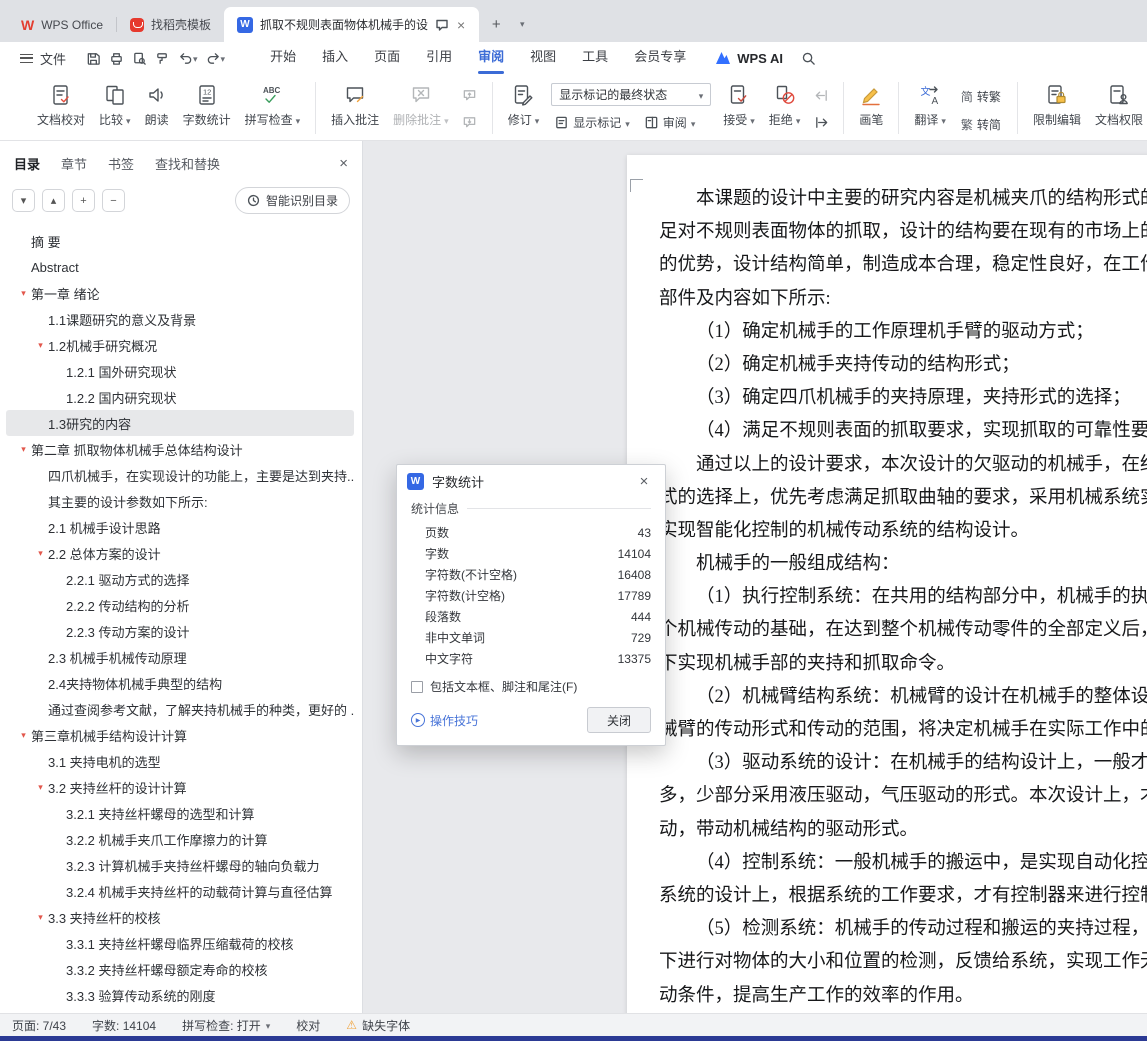 This screenshot has width=1147, height=1041. Describe the element at coordinates (180, 943) in the screenshot. I see `toc-item: 3.3.1 夹持丝杆螺母临界压缩载荷的校核` at that location.